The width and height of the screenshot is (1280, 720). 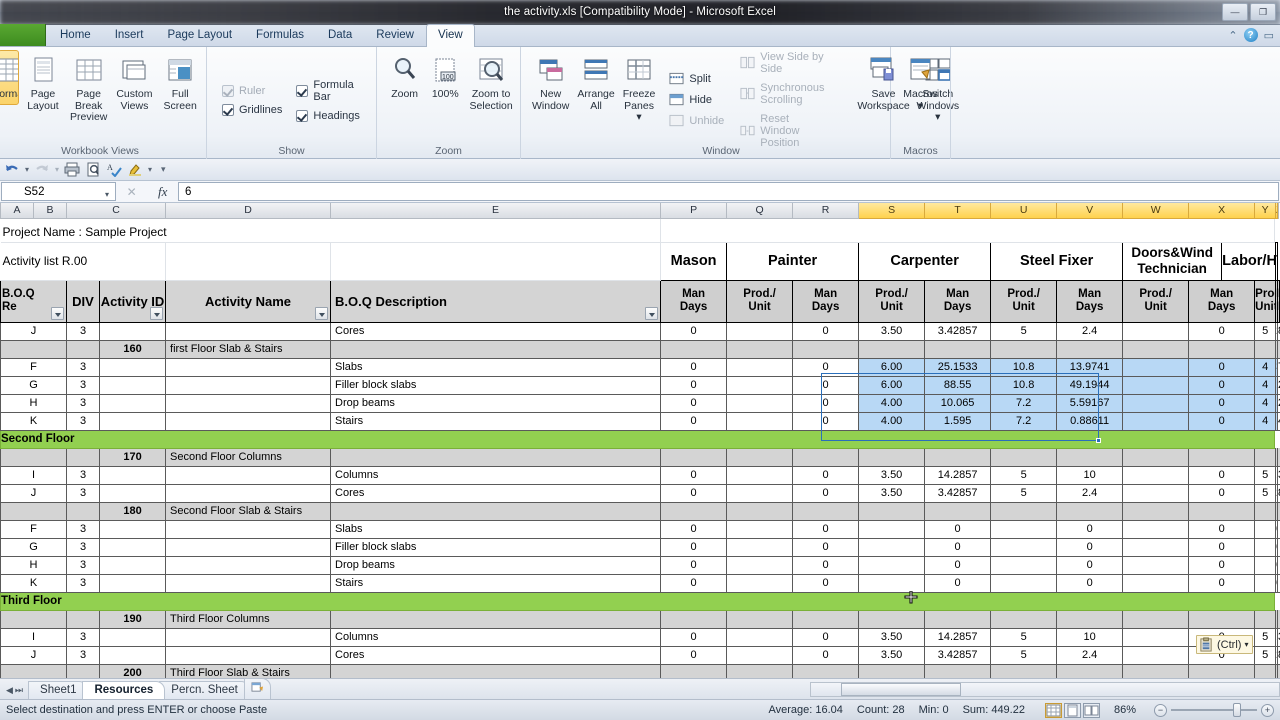 I want to click on zoom-slider: − +, so click(x=1214, y=710).